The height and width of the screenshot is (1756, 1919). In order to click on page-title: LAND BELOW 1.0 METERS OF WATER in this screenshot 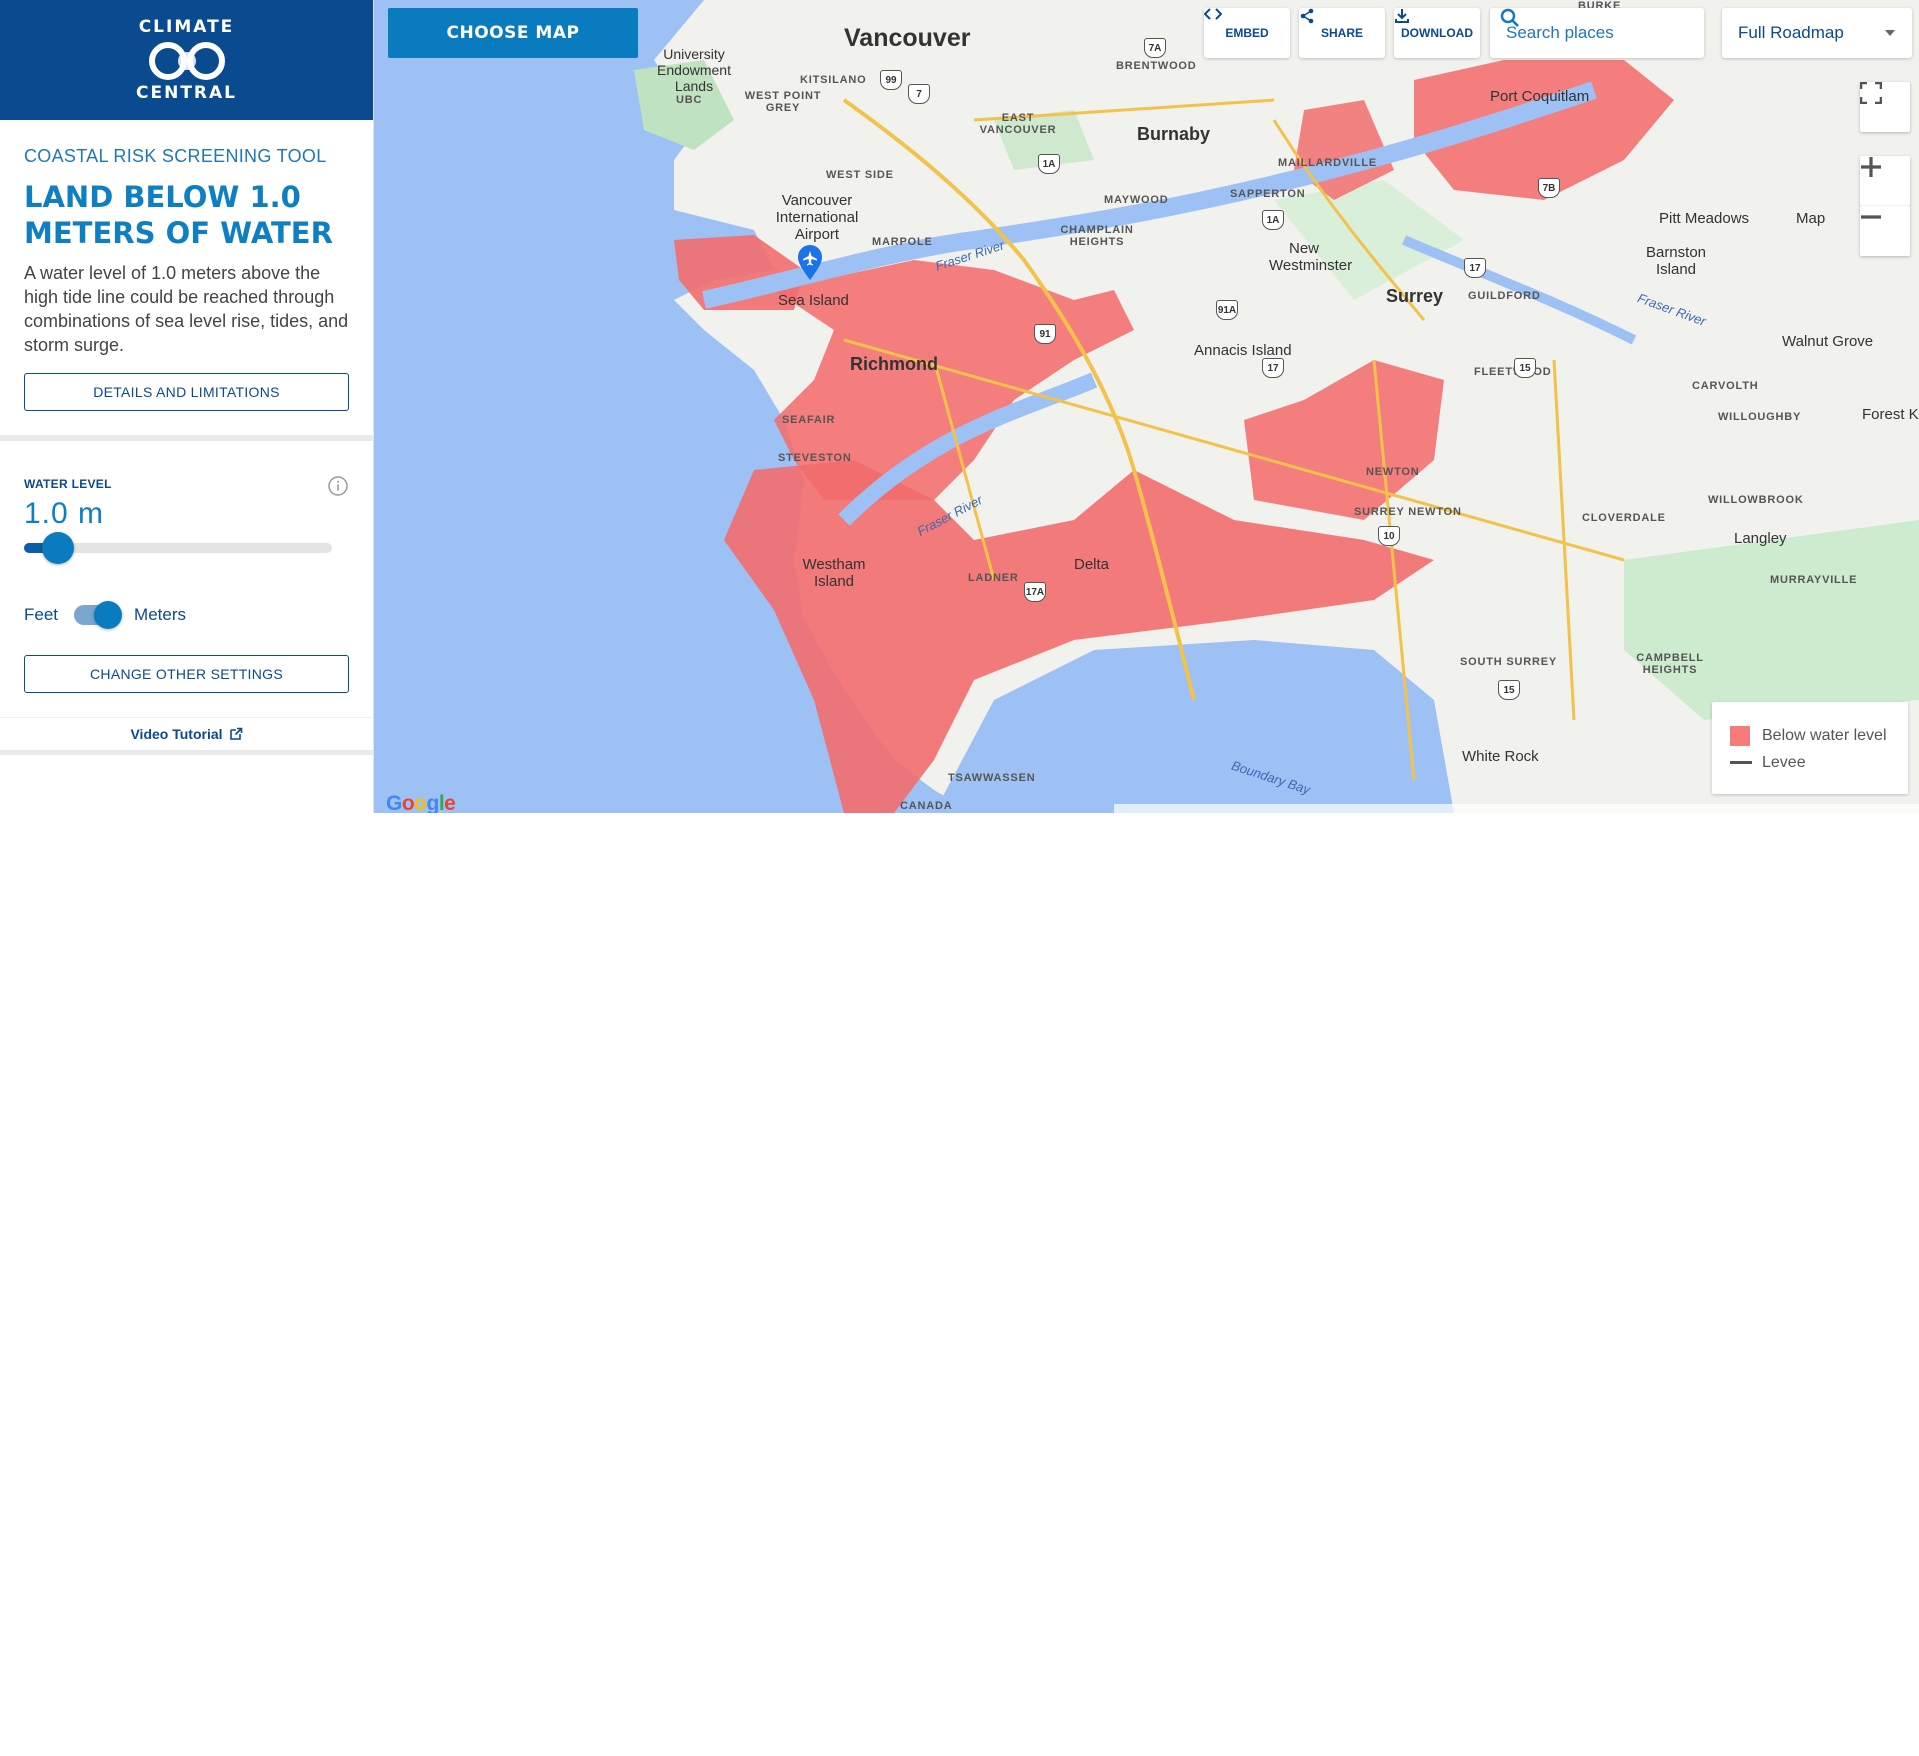, I will do `click(178, 215)`.